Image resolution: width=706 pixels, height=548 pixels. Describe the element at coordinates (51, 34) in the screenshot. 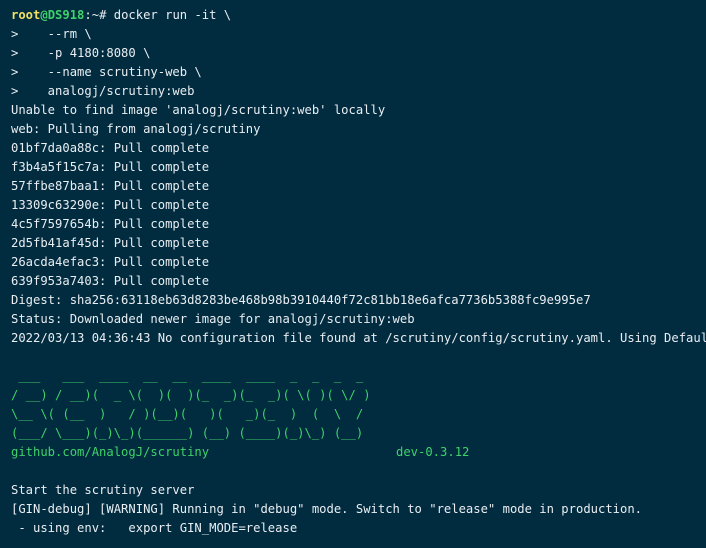

I see `continuation-line: > --rm \` at that location.